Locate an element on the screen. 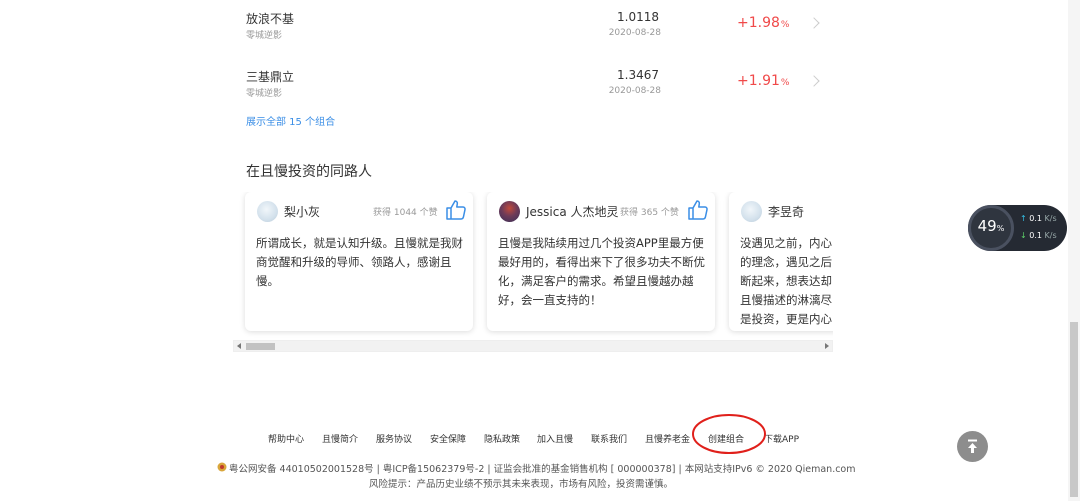 The width and height of the screenshot is (1080, 501). fund-name: 三基鼎立 is located at coordinates (270, 77).